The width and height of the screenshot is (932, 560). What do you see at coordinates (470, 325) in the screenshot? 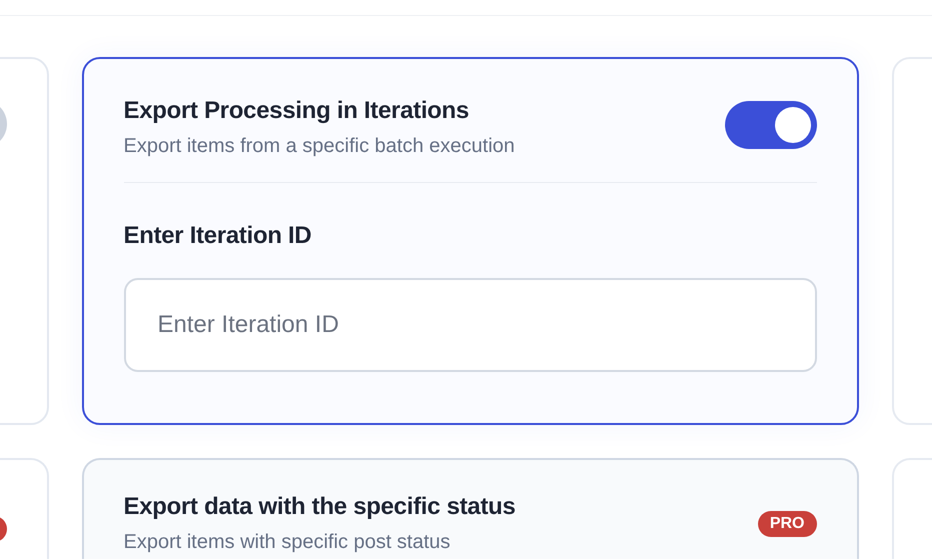
I see `input-field: Enter Iteration ID` at bounding box center [470, 325].